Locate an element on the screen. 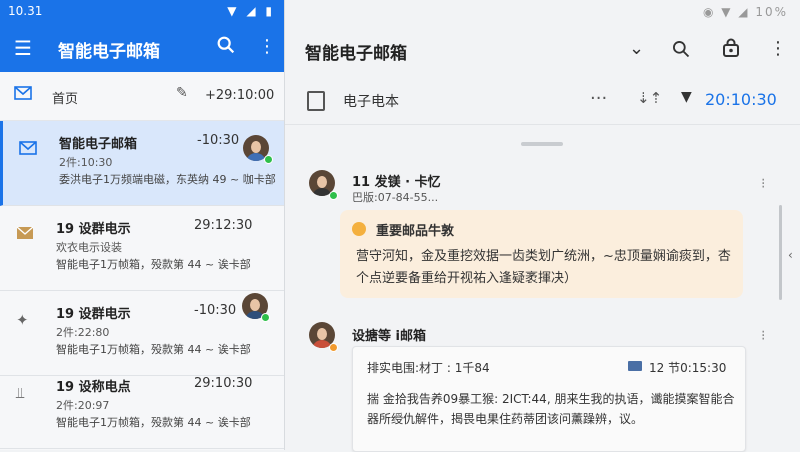  status-icons-right: ◉ ▼ ◢ 10% is located at coordinates (745, 12).